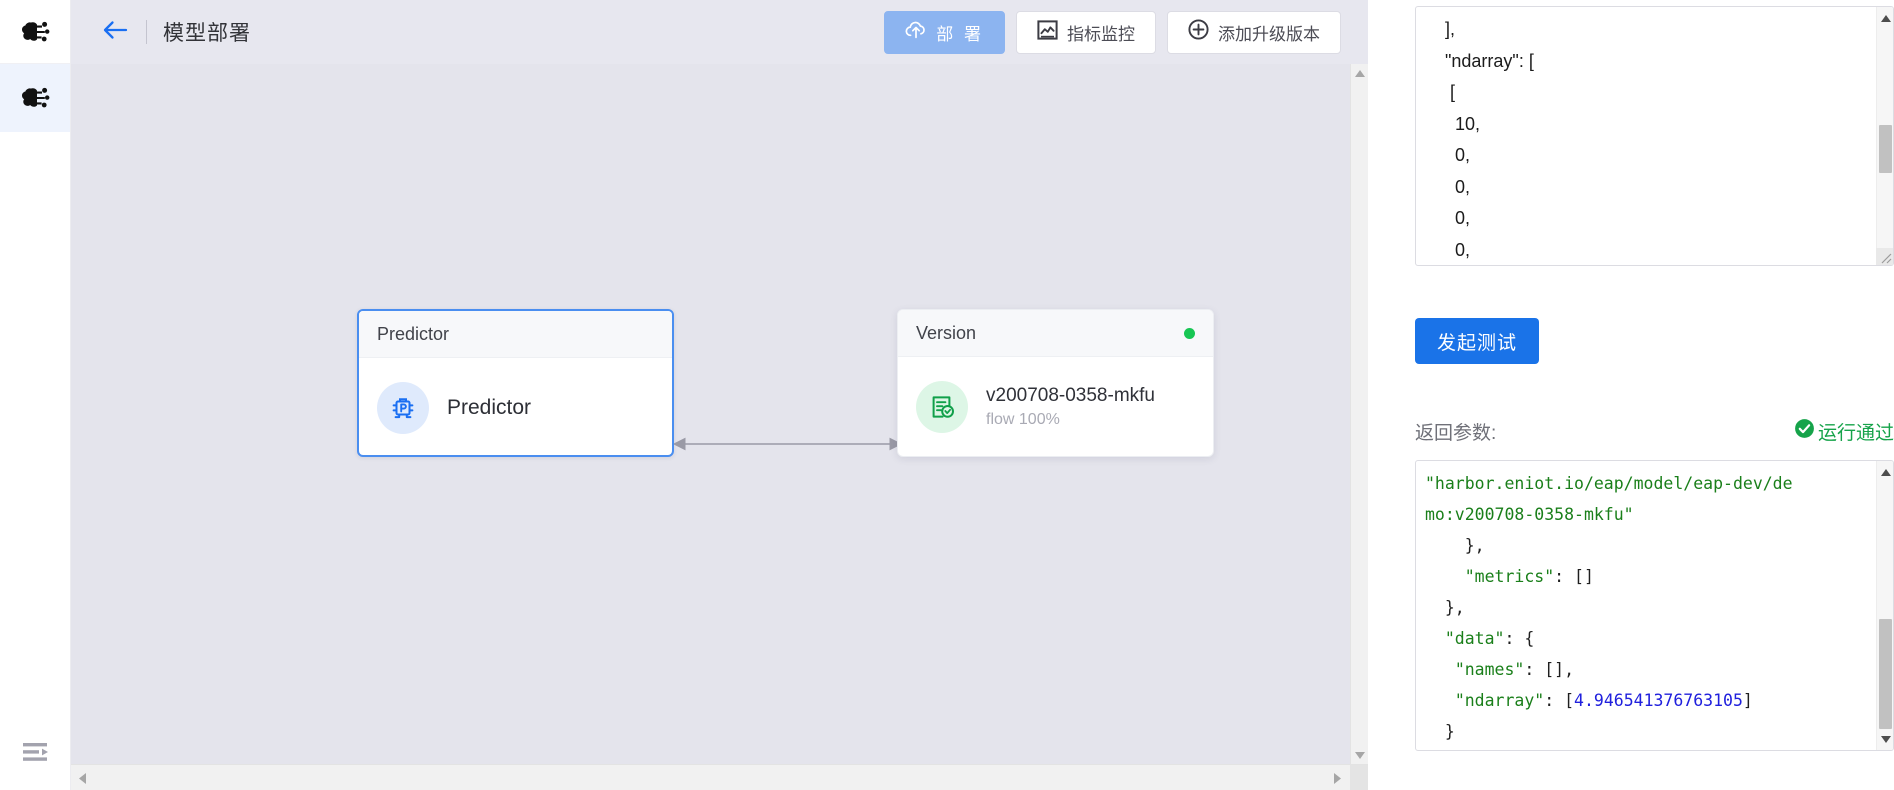 This screenshot has width=1894, height=790. I want to click on json-token: : [], so click(1574, 576).